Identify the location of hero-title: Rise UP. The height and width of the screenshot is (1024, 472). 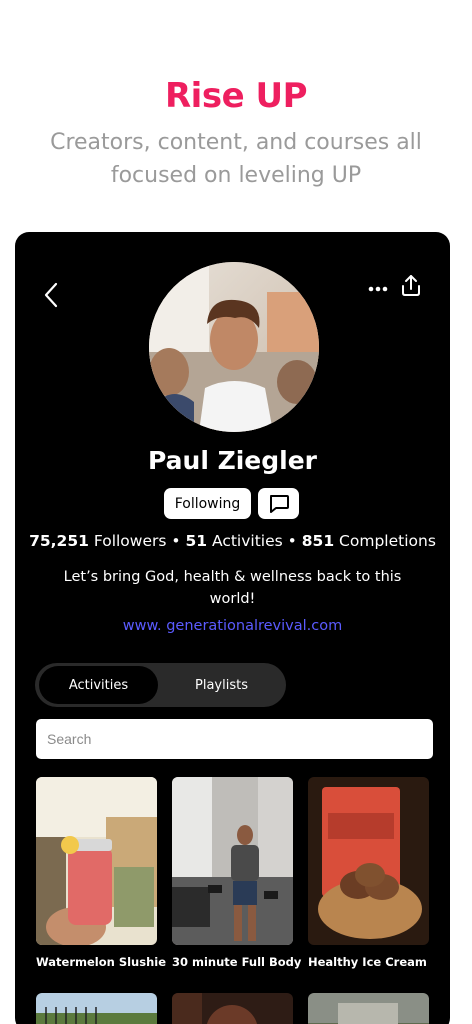
(236, 96).